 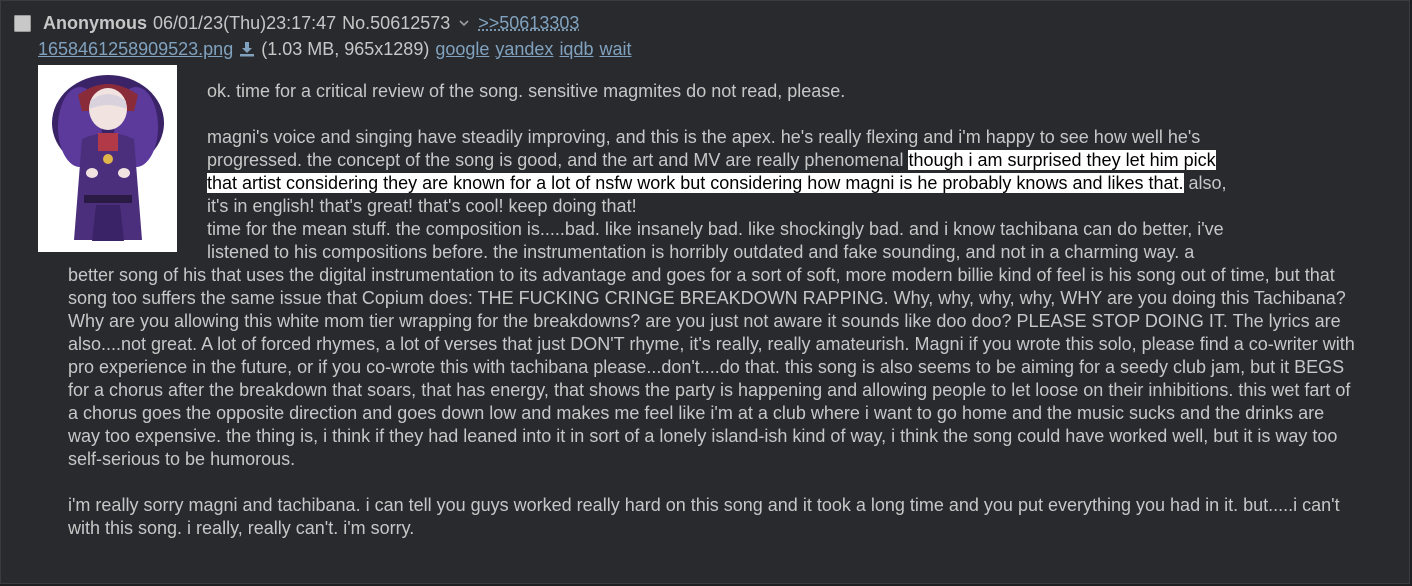 What do you see at coordinates (247, 49) in the screenshot?
I see `download-icon` at bounding box center [247, 49].